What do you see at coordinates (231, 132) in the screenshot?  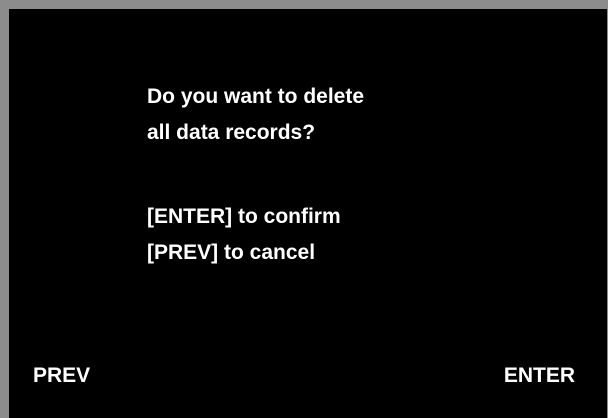 I see `question-line-2: all data records?` at bounding box center [231, 132].